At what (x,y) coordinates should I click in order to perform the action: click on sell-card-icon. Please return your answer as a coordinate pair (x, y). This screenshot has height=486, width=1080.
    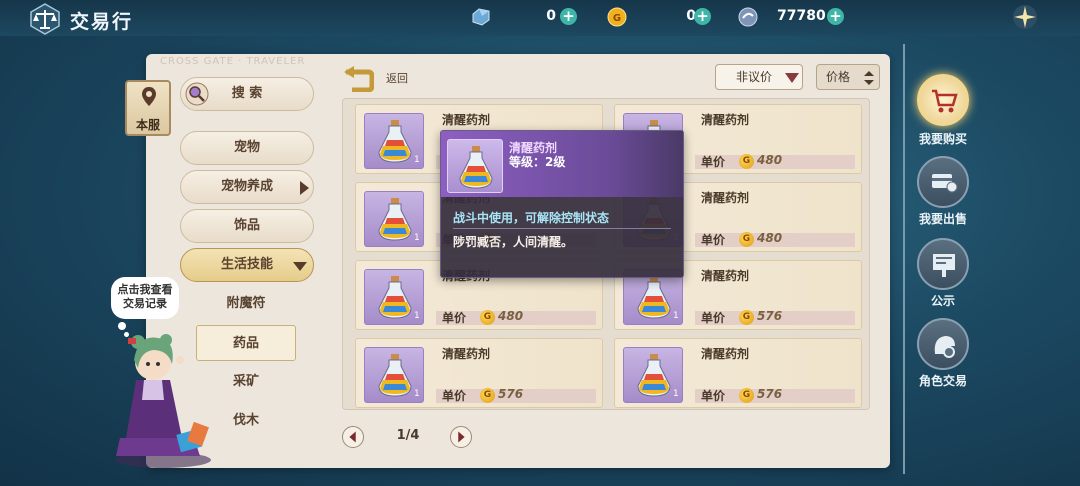
    Looking at the image, I should click on (945, 183).